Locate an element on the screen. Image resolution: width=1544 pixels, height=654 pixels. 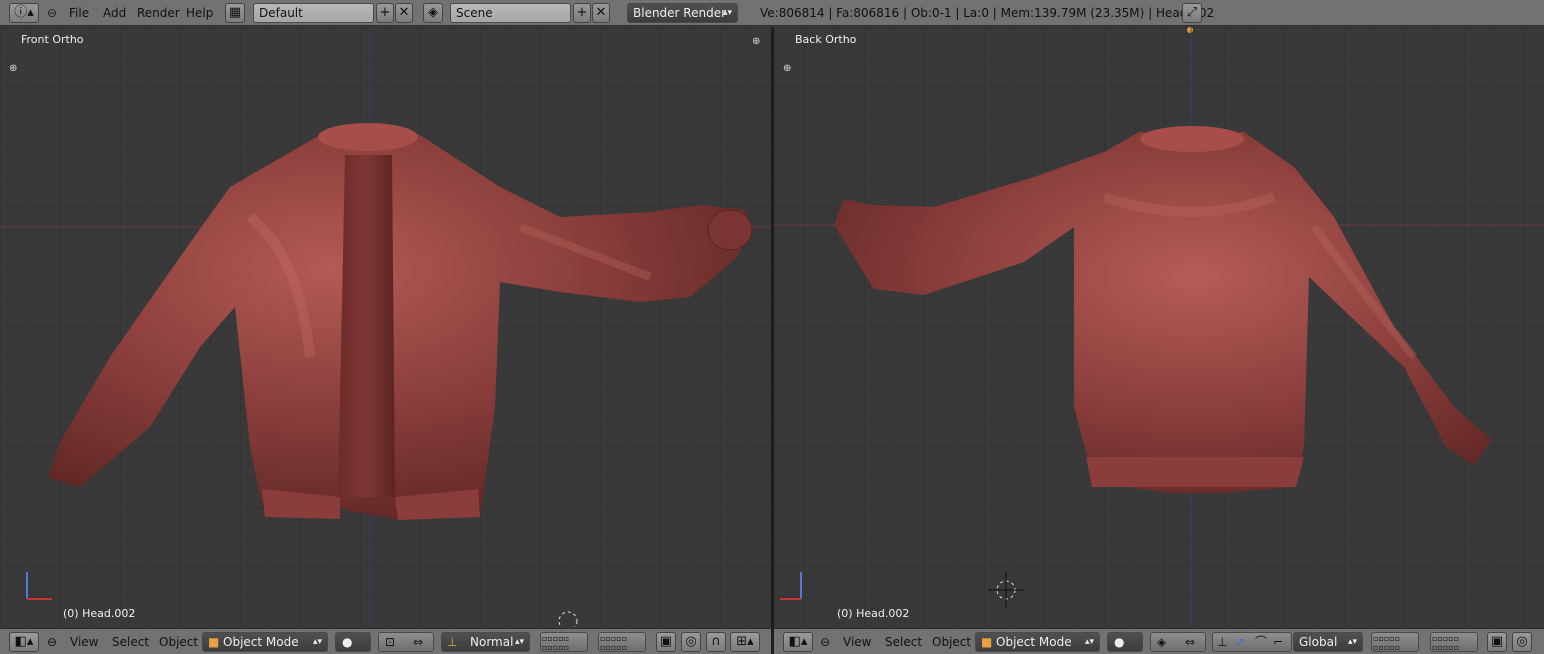
pivot-select: ◈ ⇔ is located at coordinates (1178, 642).